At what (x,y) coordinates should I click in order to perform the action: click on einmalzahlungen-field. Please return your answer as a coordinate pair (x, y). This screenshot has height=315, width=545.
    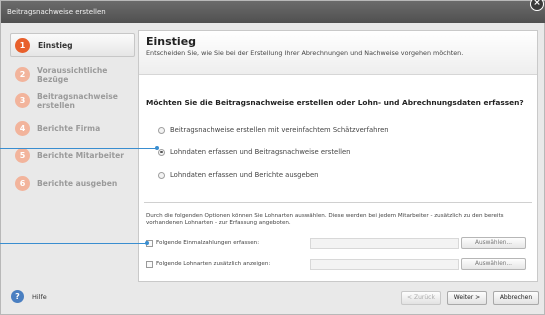
    Looking at the image, I should click on (384, 243).